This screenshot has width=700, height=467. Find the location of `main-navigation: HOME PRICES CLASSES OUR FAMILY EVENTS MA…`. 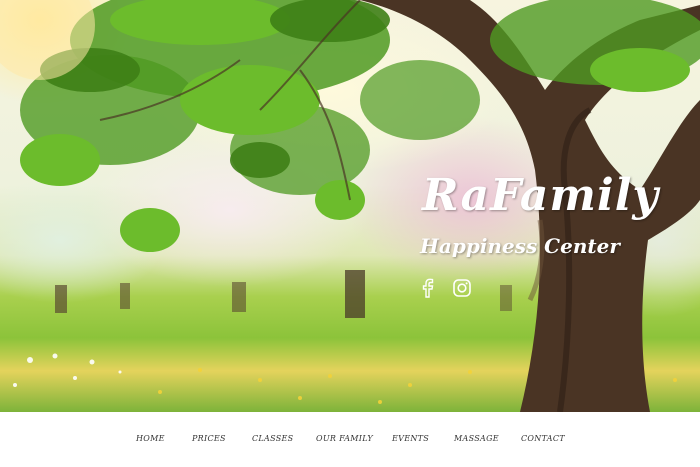

main-navigation: HOME PRICES CLASSES OUR FAMILY EVENTS MA… is located at coordinates (350, 439).